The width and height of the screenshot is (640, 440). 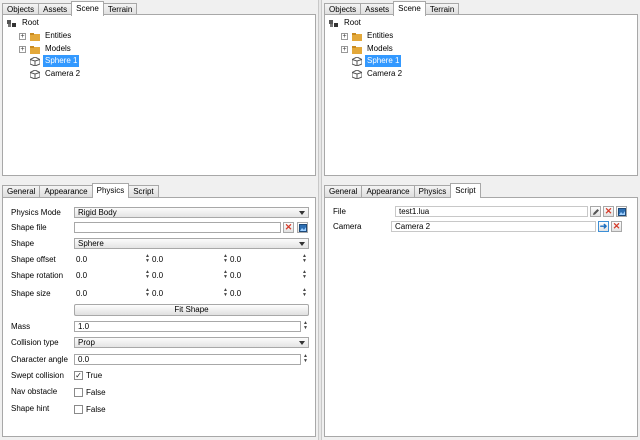 I want to click on tab-script: Script, so click(x=465, y=190).